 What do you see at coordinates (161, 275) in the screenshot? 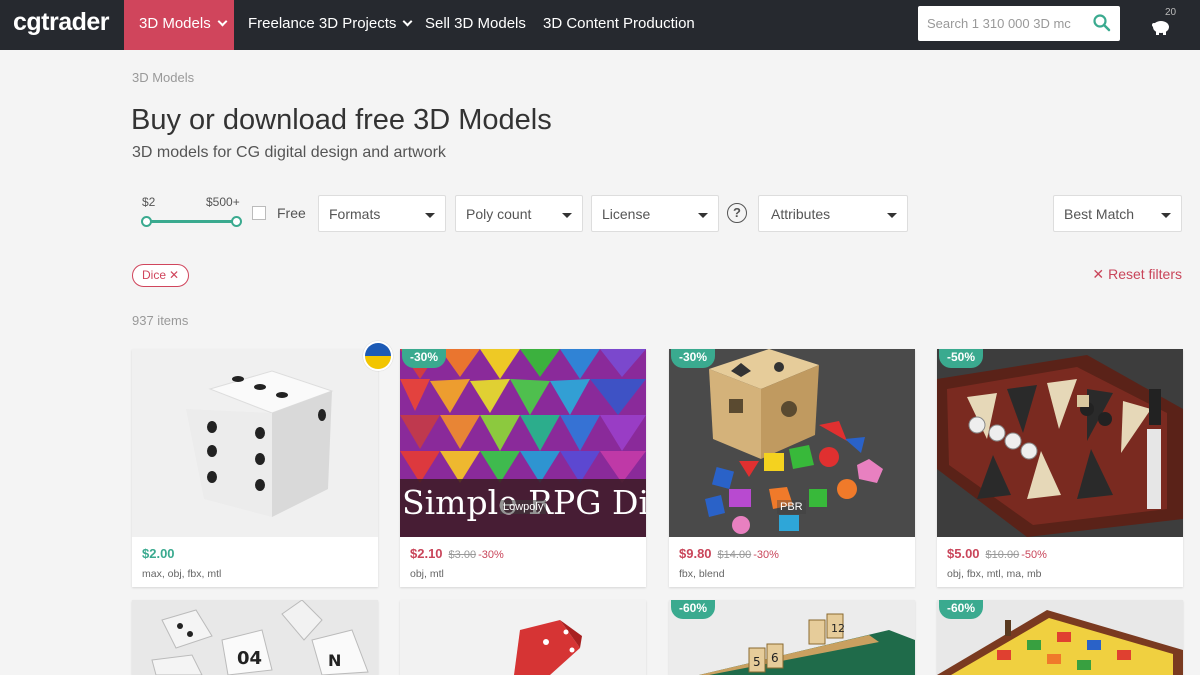
I see `active-filter-tag: Dice ✕` at bounding box center [161, 275].